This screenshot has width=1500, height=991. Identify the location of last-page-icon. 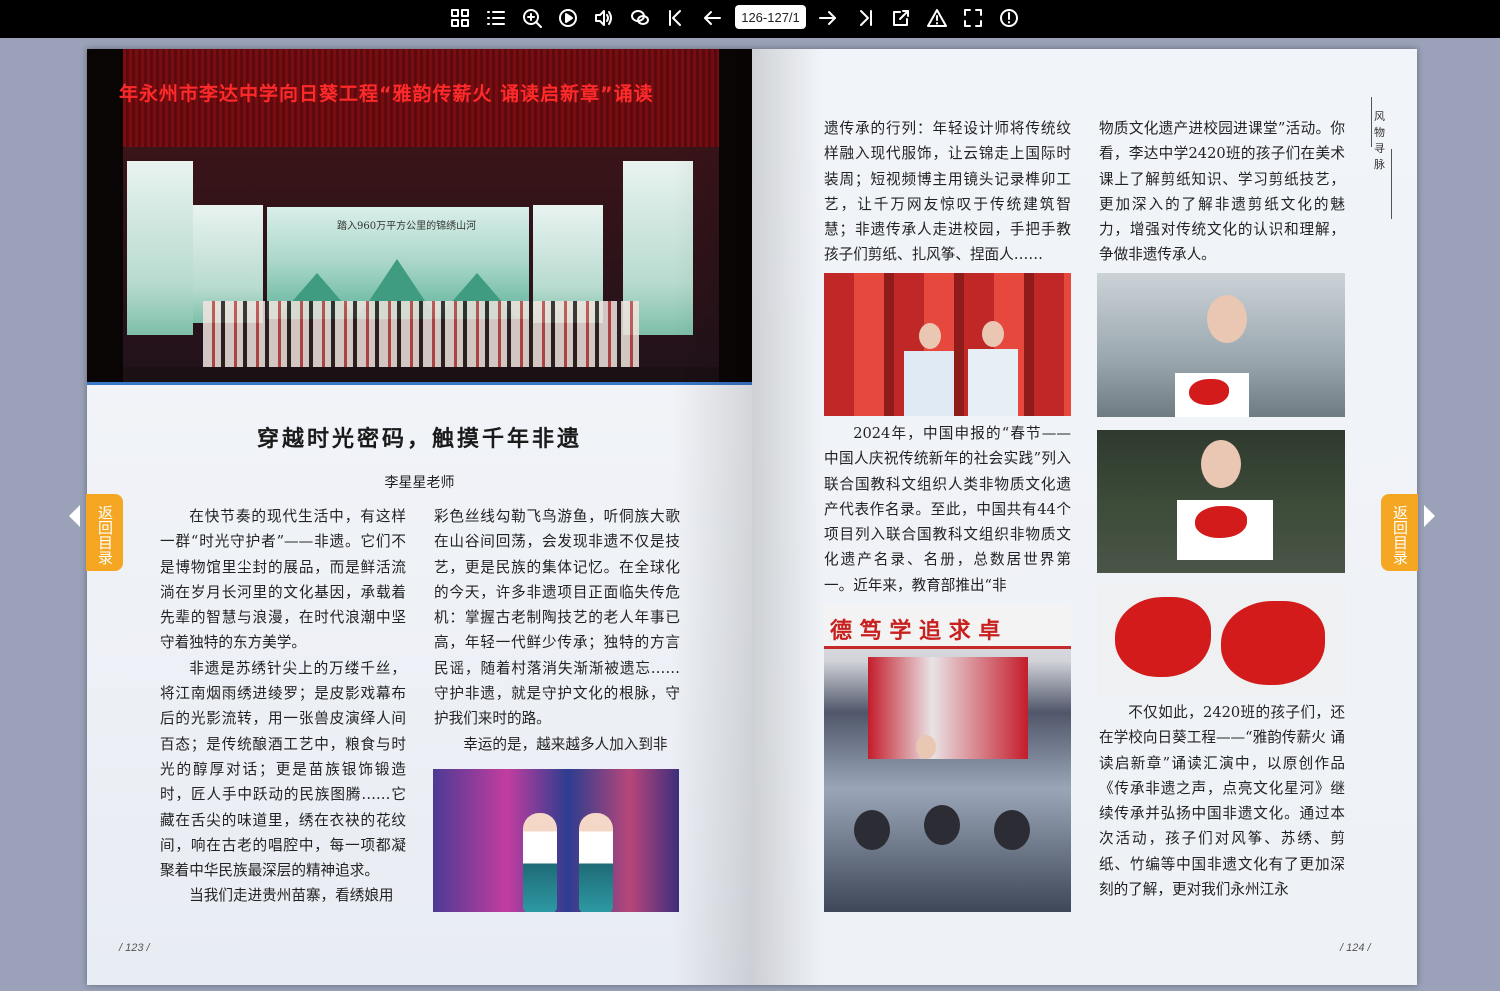
(865, 18).